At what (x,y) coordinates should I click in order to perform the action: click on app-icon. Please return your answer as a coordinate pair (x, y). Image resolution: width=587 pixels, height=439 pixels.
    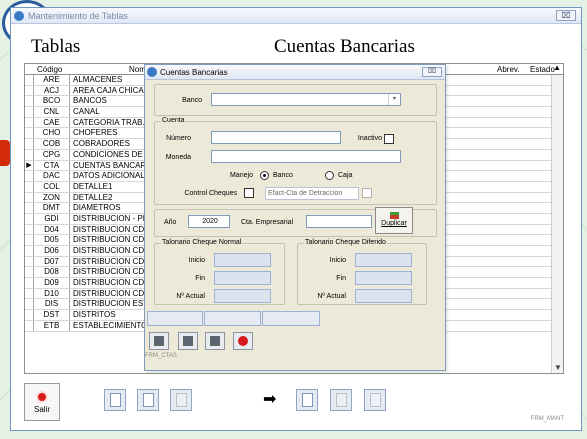
    Looking at the image, I should click on (19, 16).